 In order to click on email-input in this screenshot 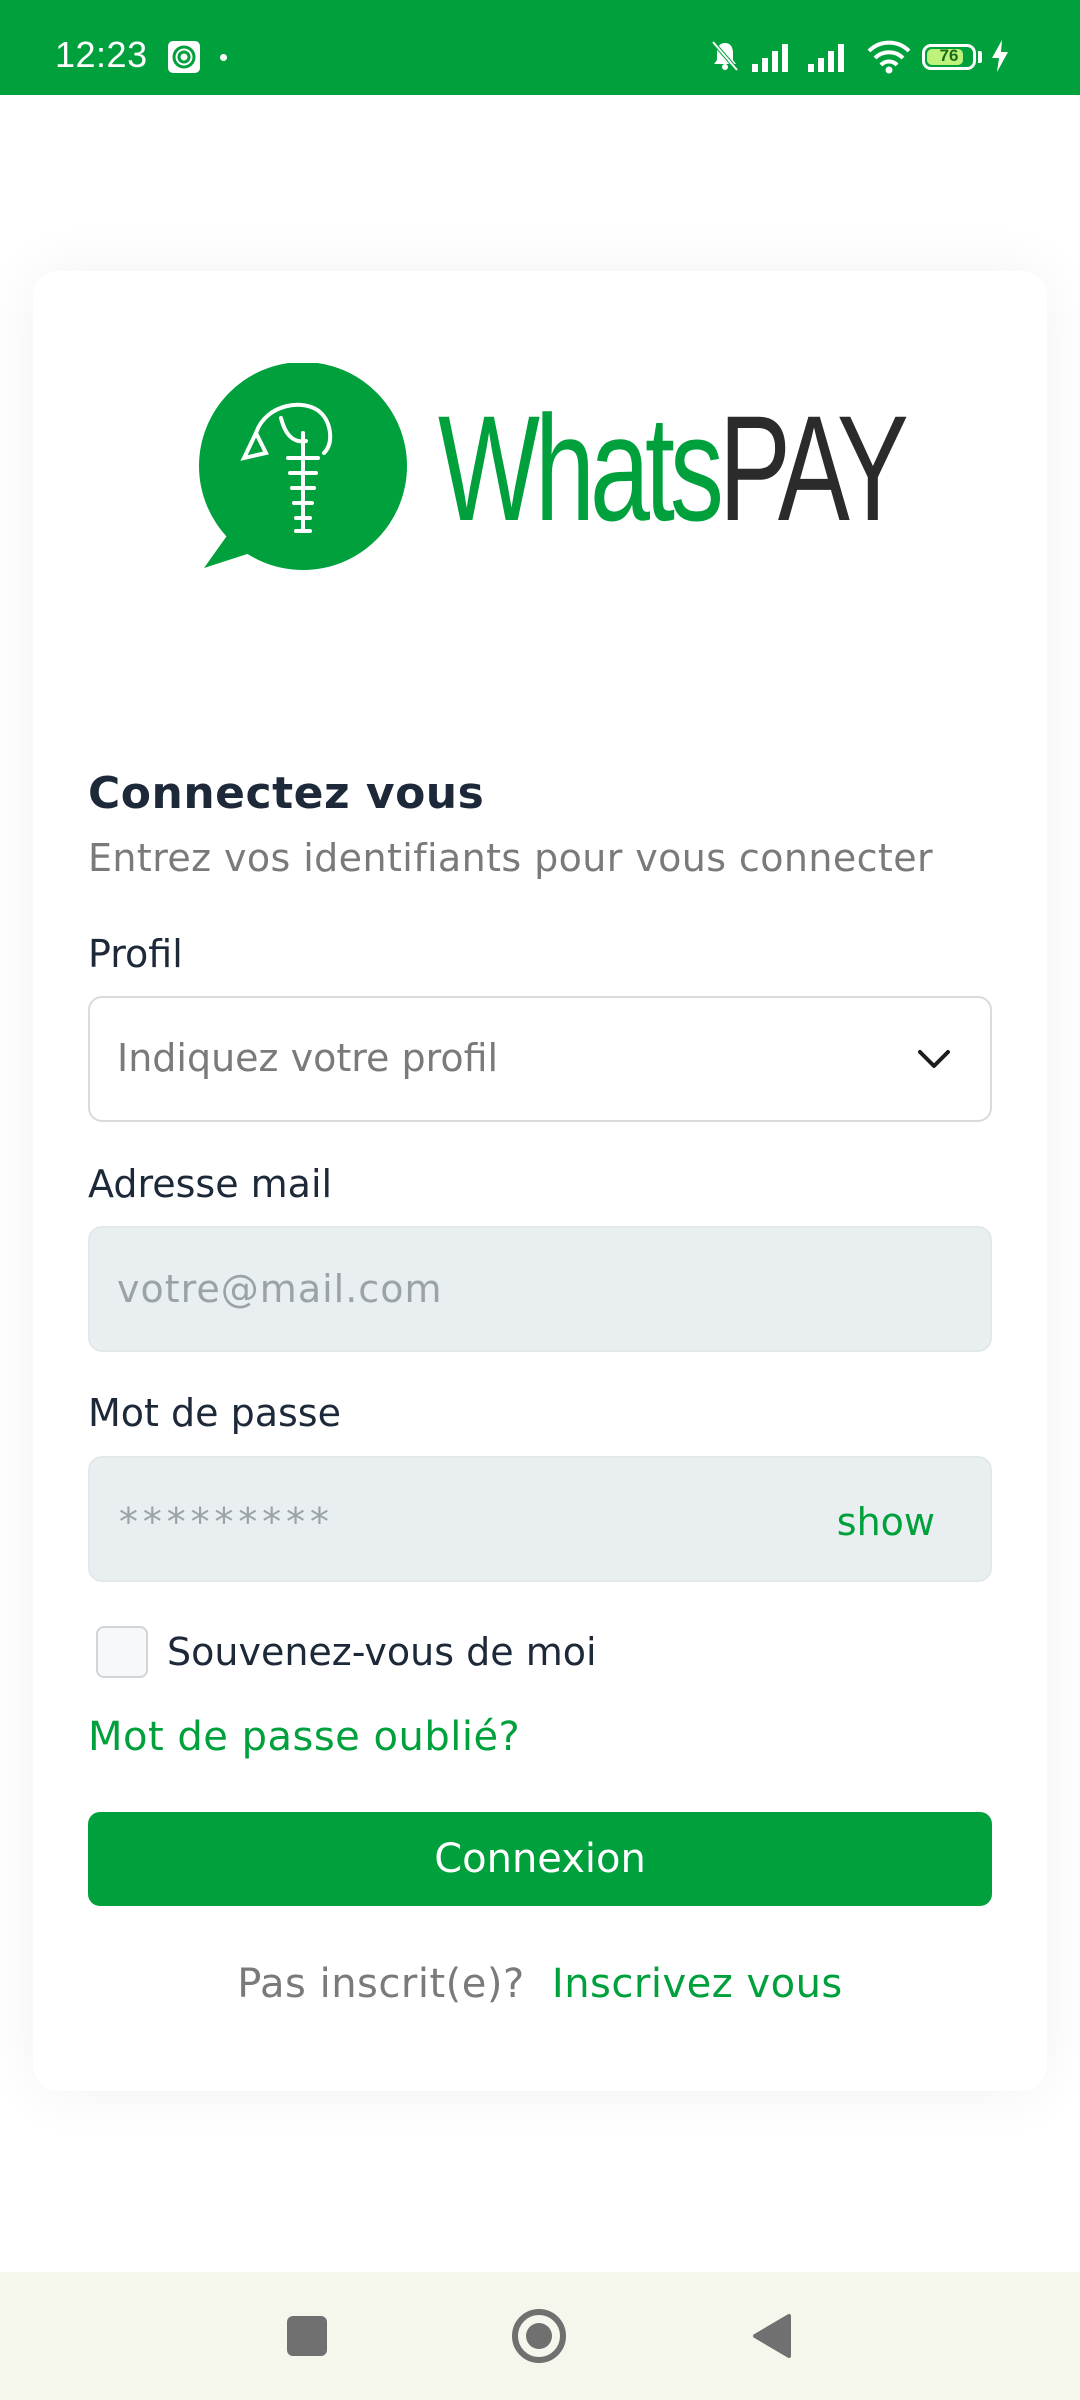, I will do `click(497, 1289)`.